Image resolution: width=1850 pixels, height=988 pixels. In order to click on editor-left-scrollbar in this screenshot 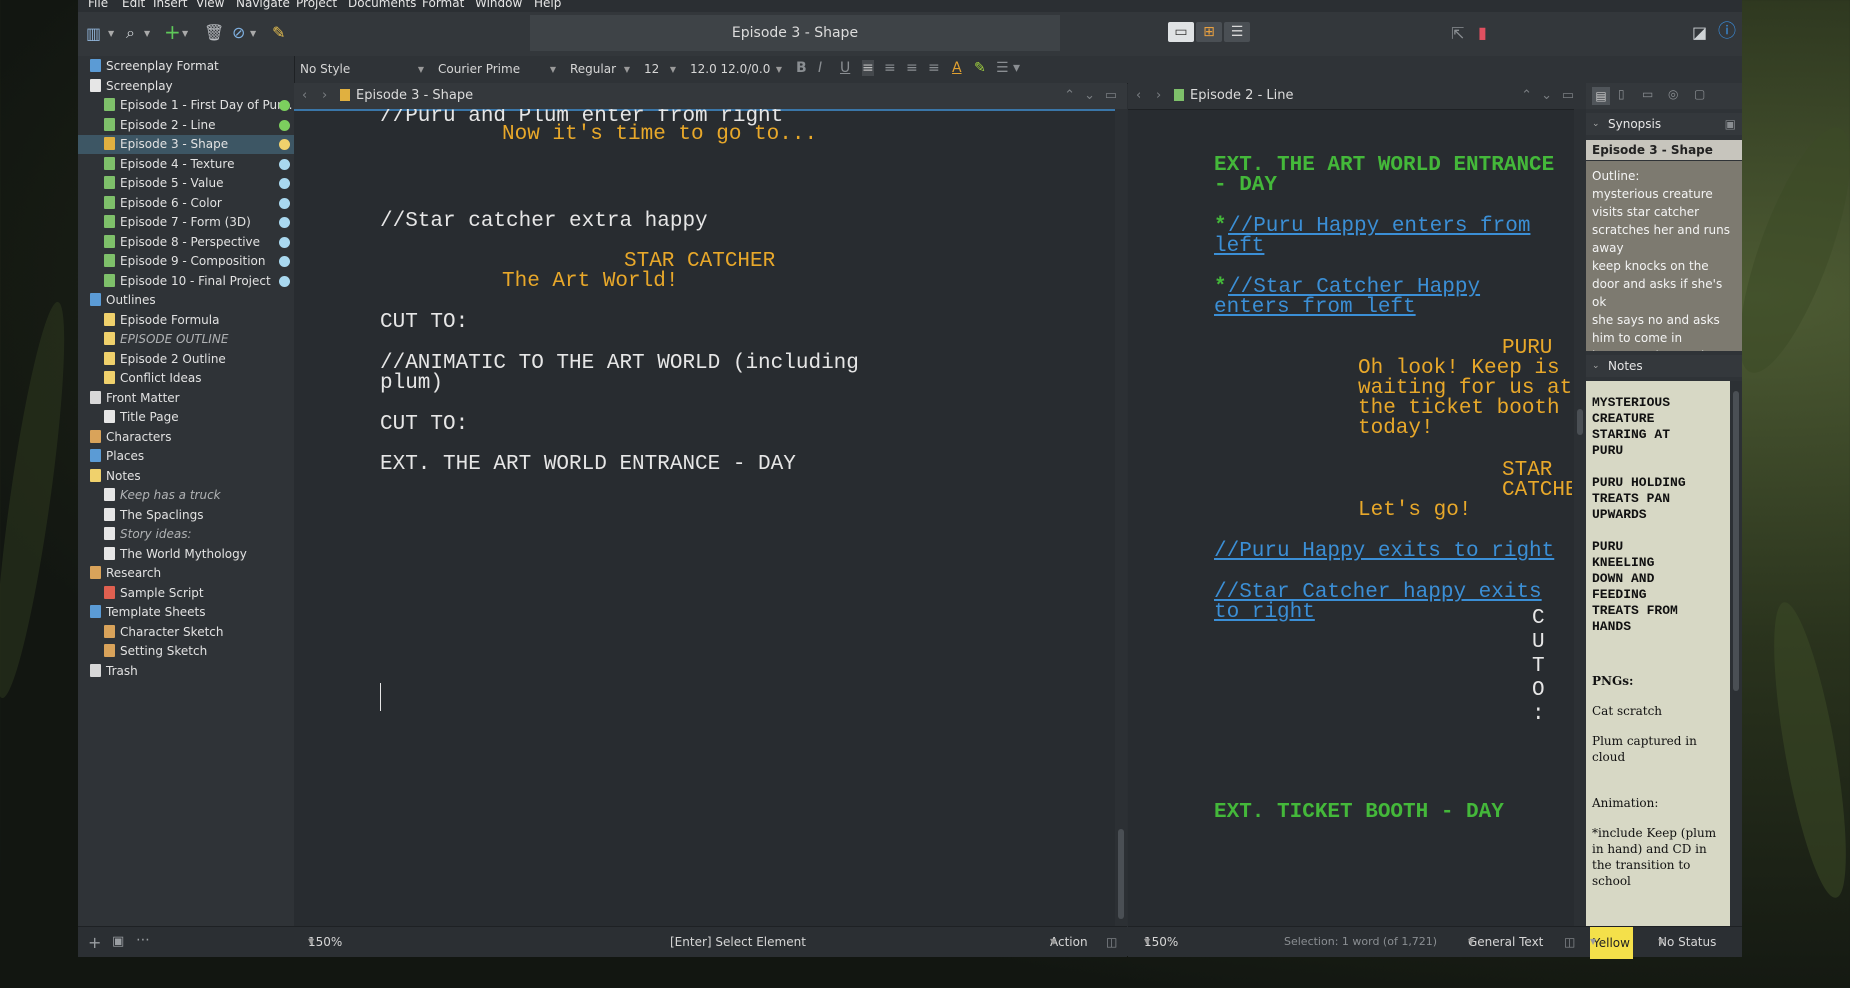, I will do `click(1121, 517)`.